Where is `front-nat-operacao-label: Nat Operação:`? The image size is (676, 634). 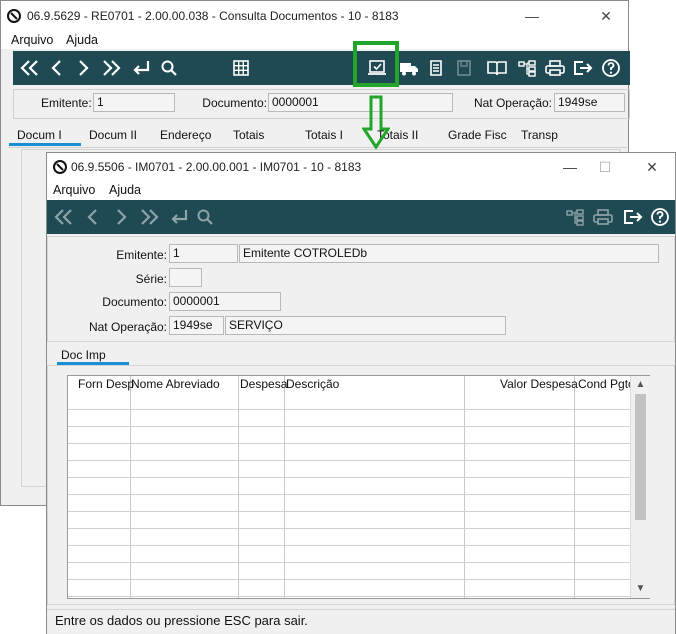
front-nat-operacao-label: Nat Operação: is located at coordinates (127, 327).